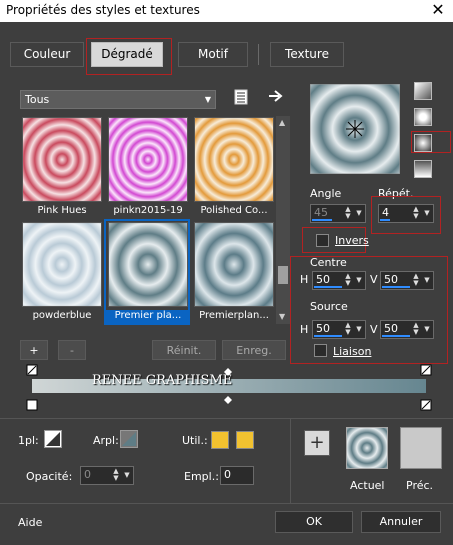 This screenshot has height=545, width=453. Describe the element at coordinates (213, 54) in the screenshot. I see `tab-motif: Motif` at that location.